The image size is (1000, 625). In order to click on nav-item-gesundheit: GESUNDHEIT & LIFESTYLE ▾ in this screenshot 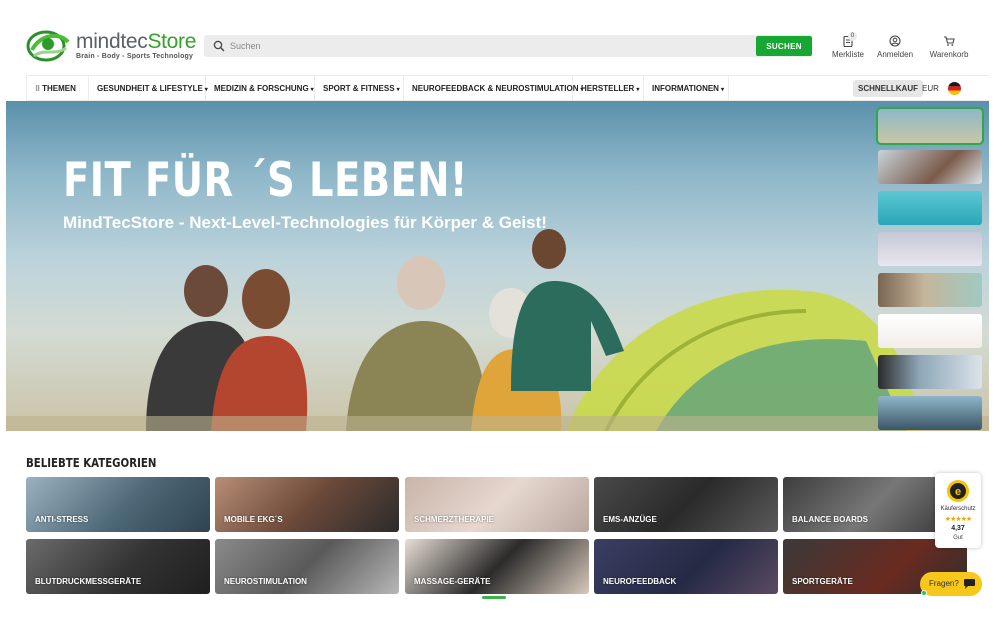, I will do `click(148, 88)`.